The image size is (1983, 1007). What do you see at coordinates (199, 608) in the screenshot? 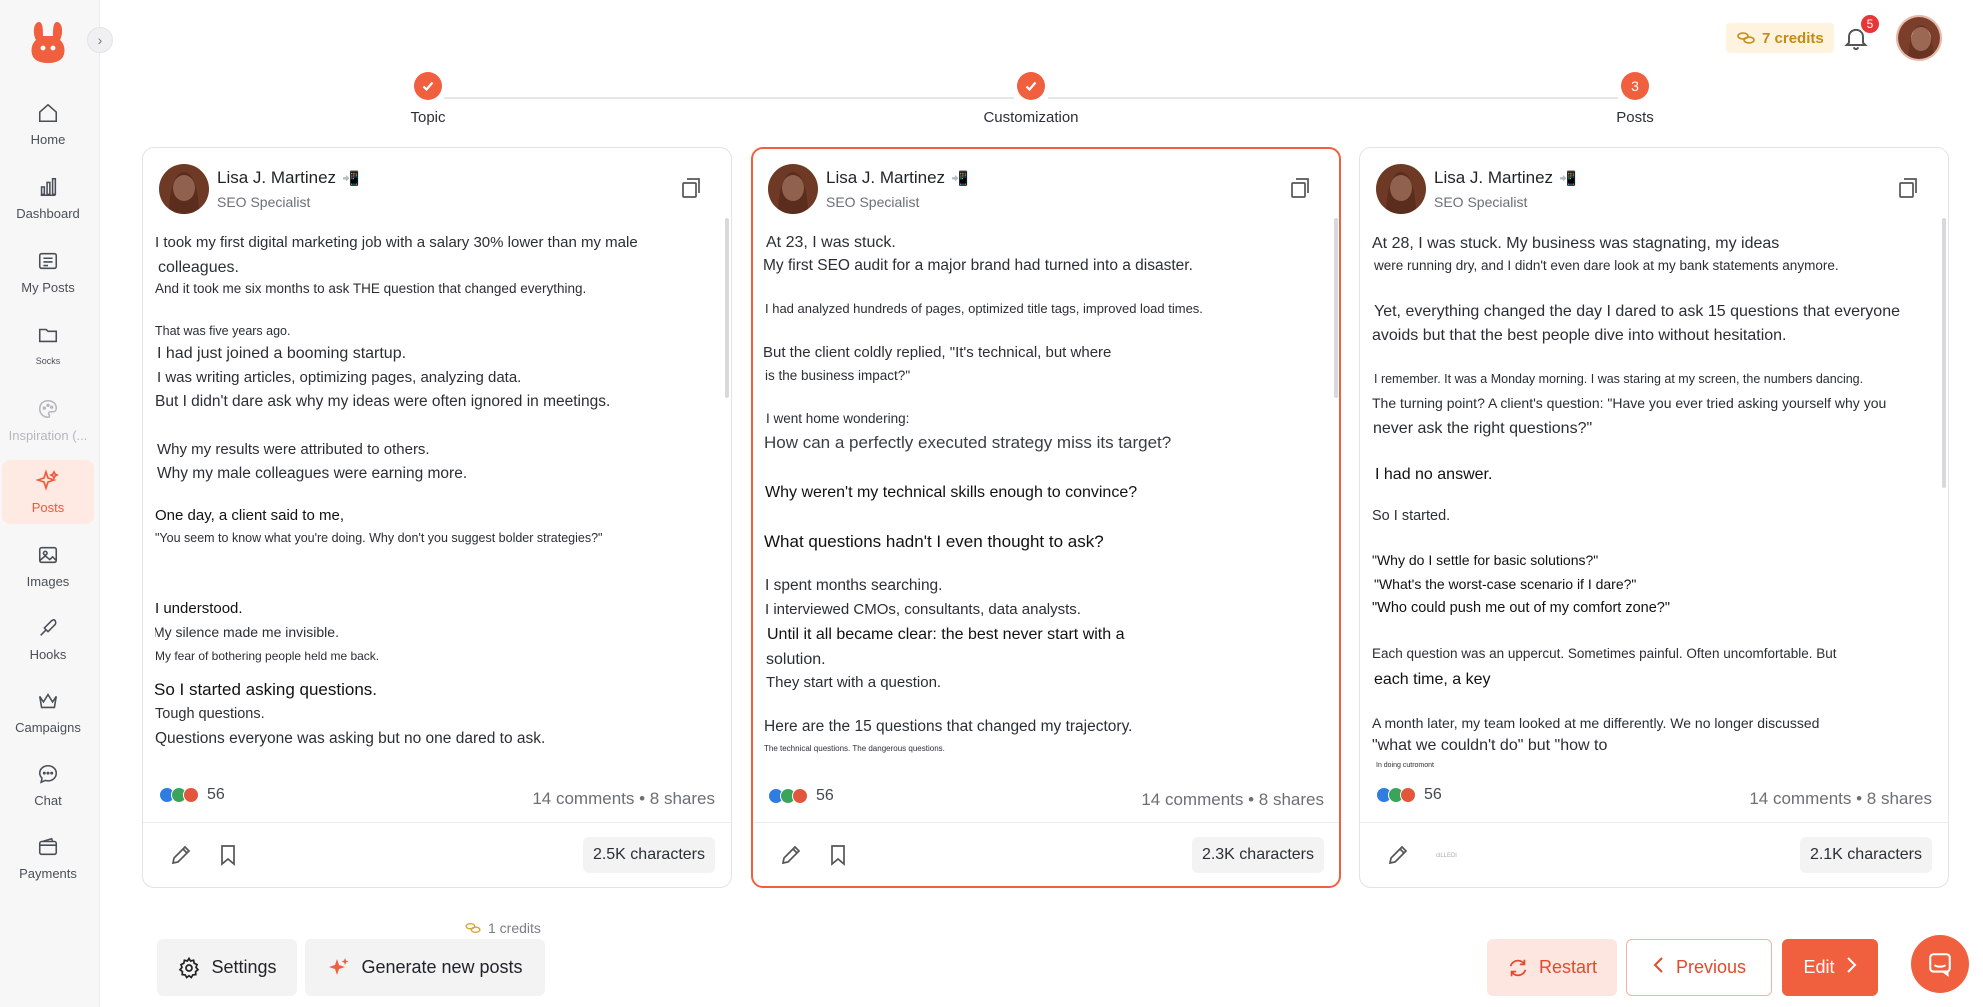
I see `post-line: I understood.` at bounding box center [199, 608].